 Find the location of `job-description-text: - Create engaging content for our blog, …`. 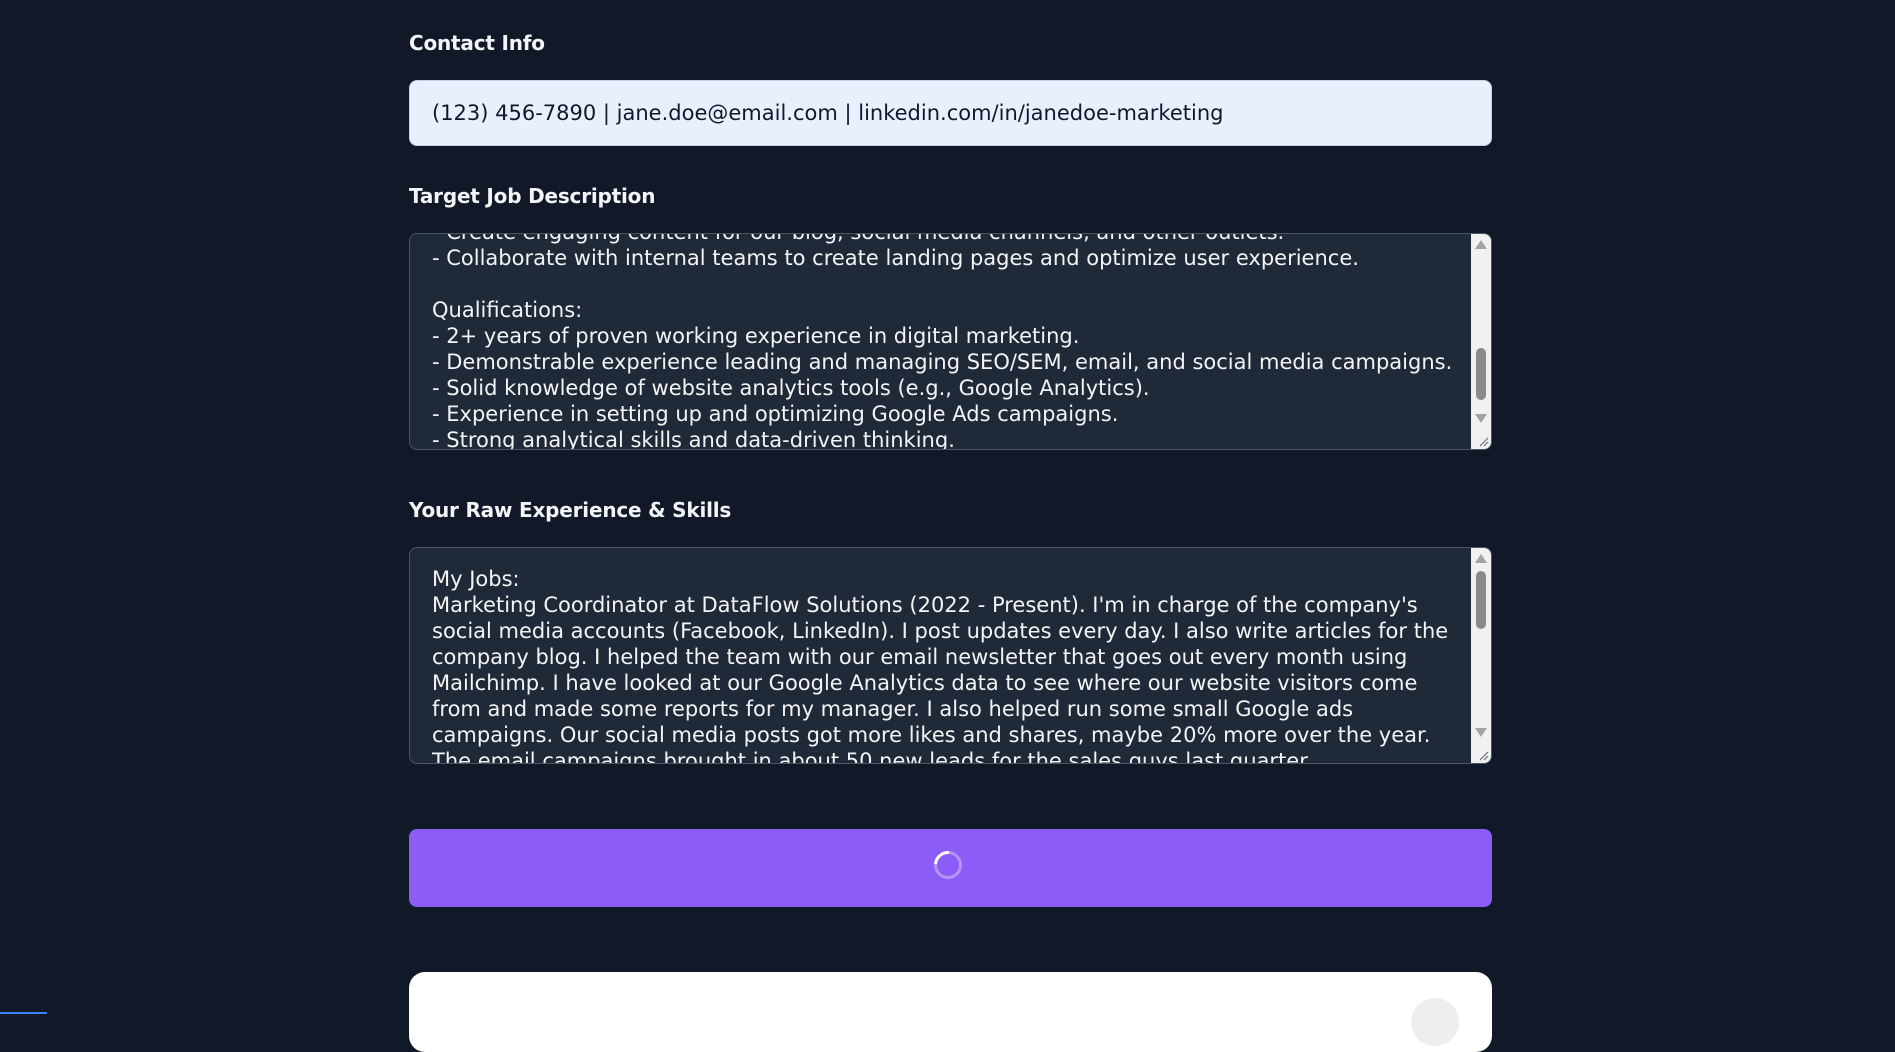

job-description-text: - Create engaging content for our blog, … is located at coordinates (942, 342).